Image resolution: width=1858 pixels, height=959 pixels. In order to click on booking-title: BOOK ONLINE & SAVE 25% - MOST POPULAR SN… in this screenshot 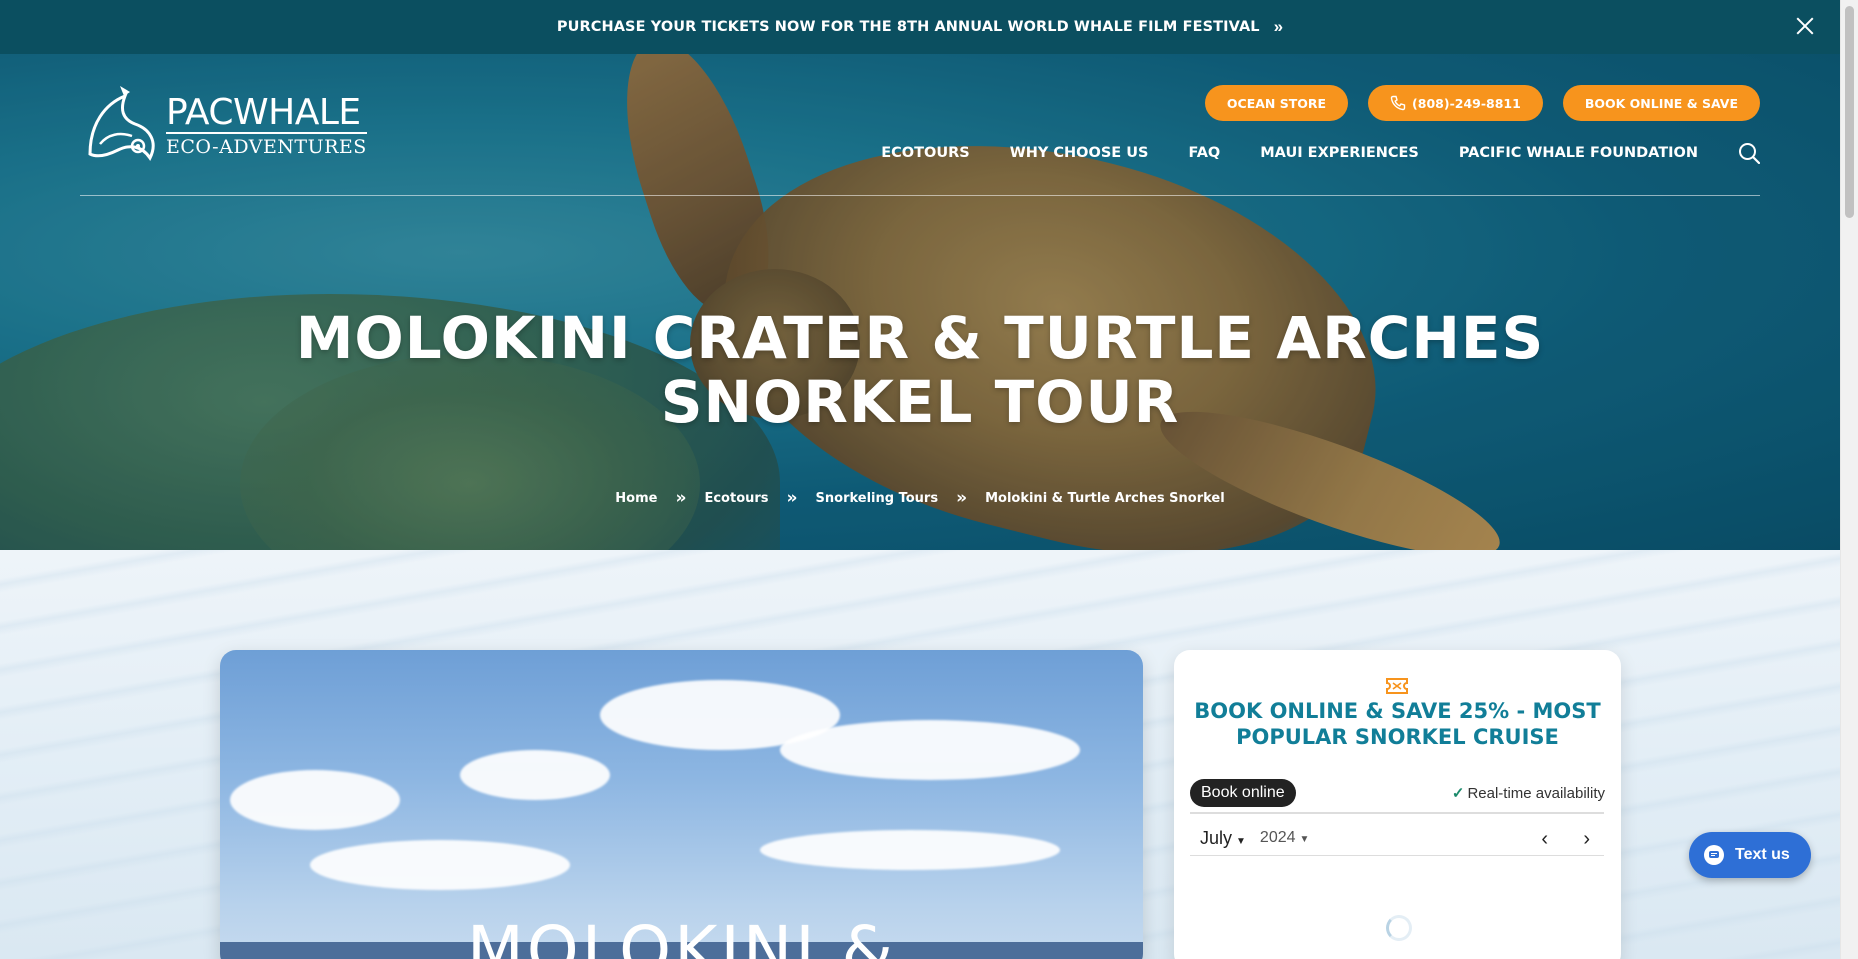, I will do `click(1397, 724)`.